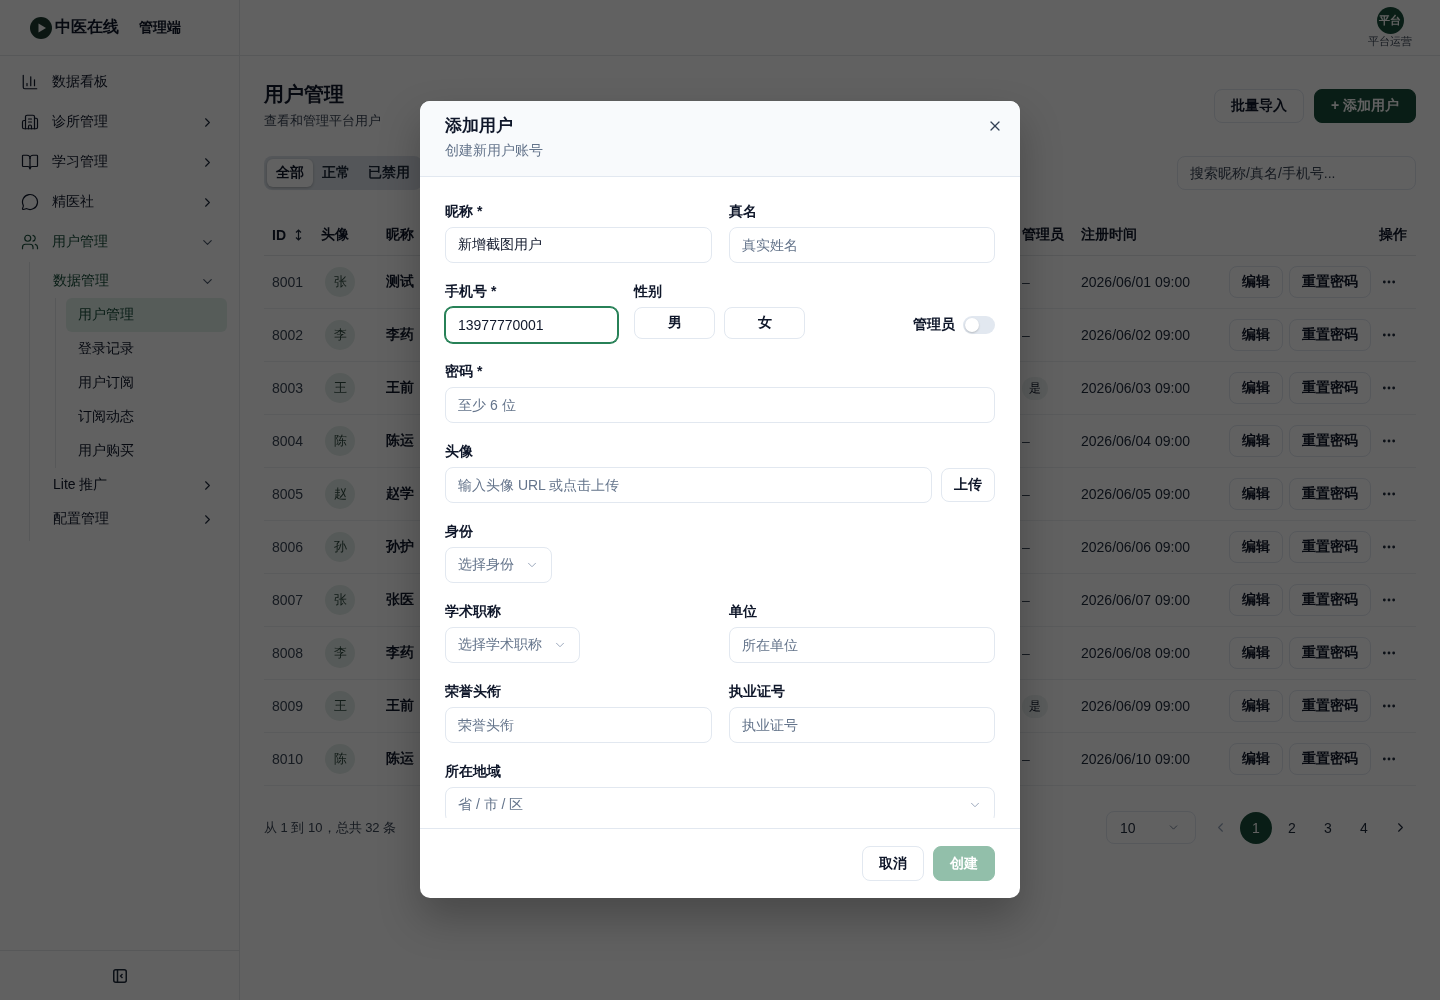 This screenshot has width=1440, height=1000. I want to click on open-book-icon, so click(30, 162).